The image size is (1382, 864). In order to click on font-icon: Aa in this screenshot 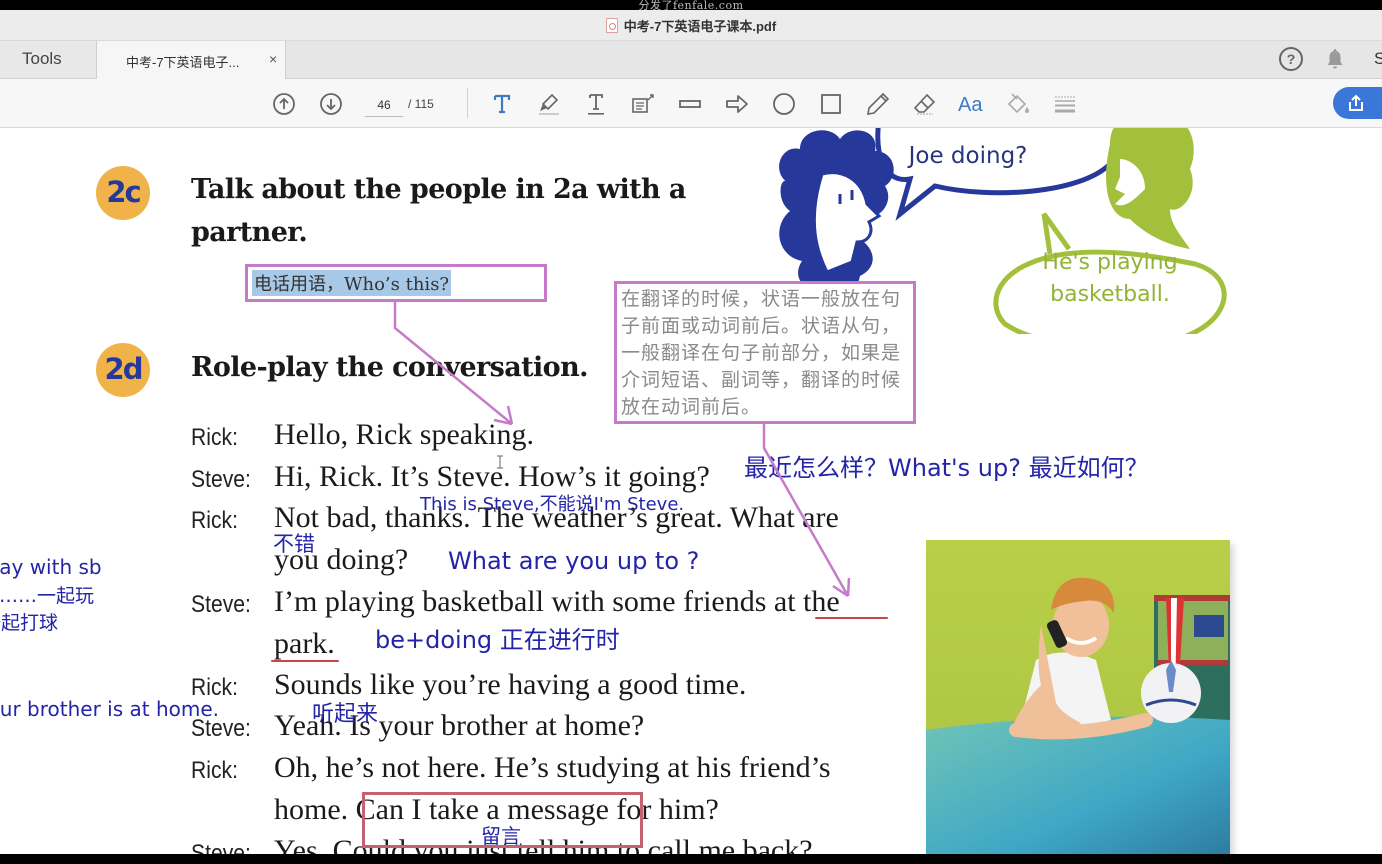, I will do `click(973, 104)`.